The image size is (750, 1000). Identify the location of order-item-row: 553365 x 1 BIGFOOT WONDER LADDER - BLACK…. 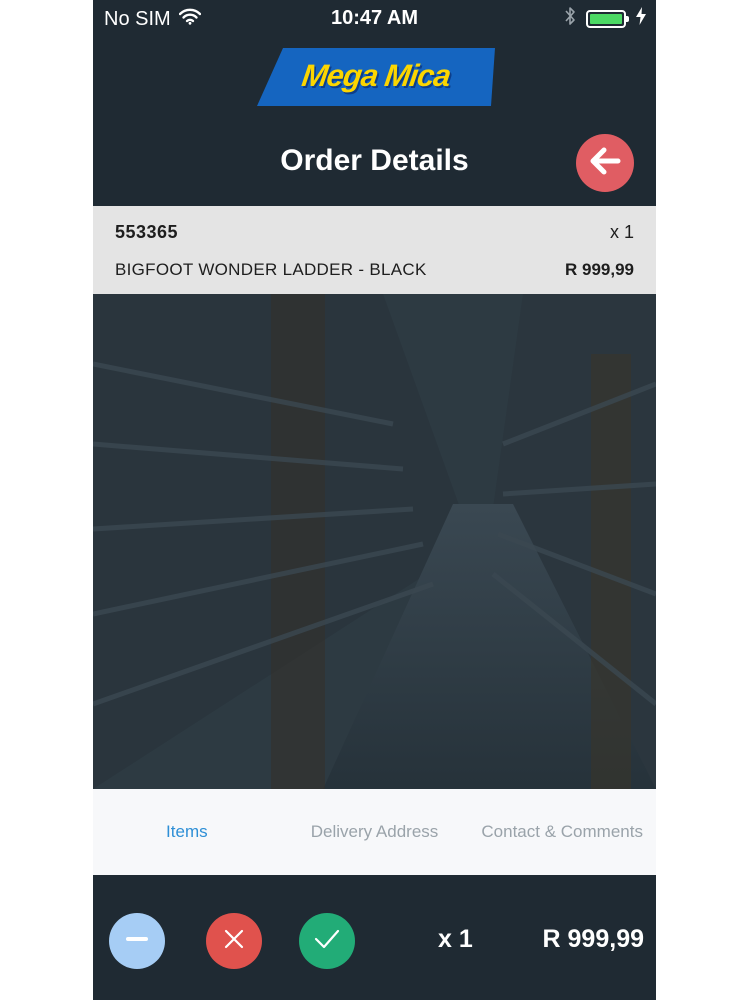
(374, 250).